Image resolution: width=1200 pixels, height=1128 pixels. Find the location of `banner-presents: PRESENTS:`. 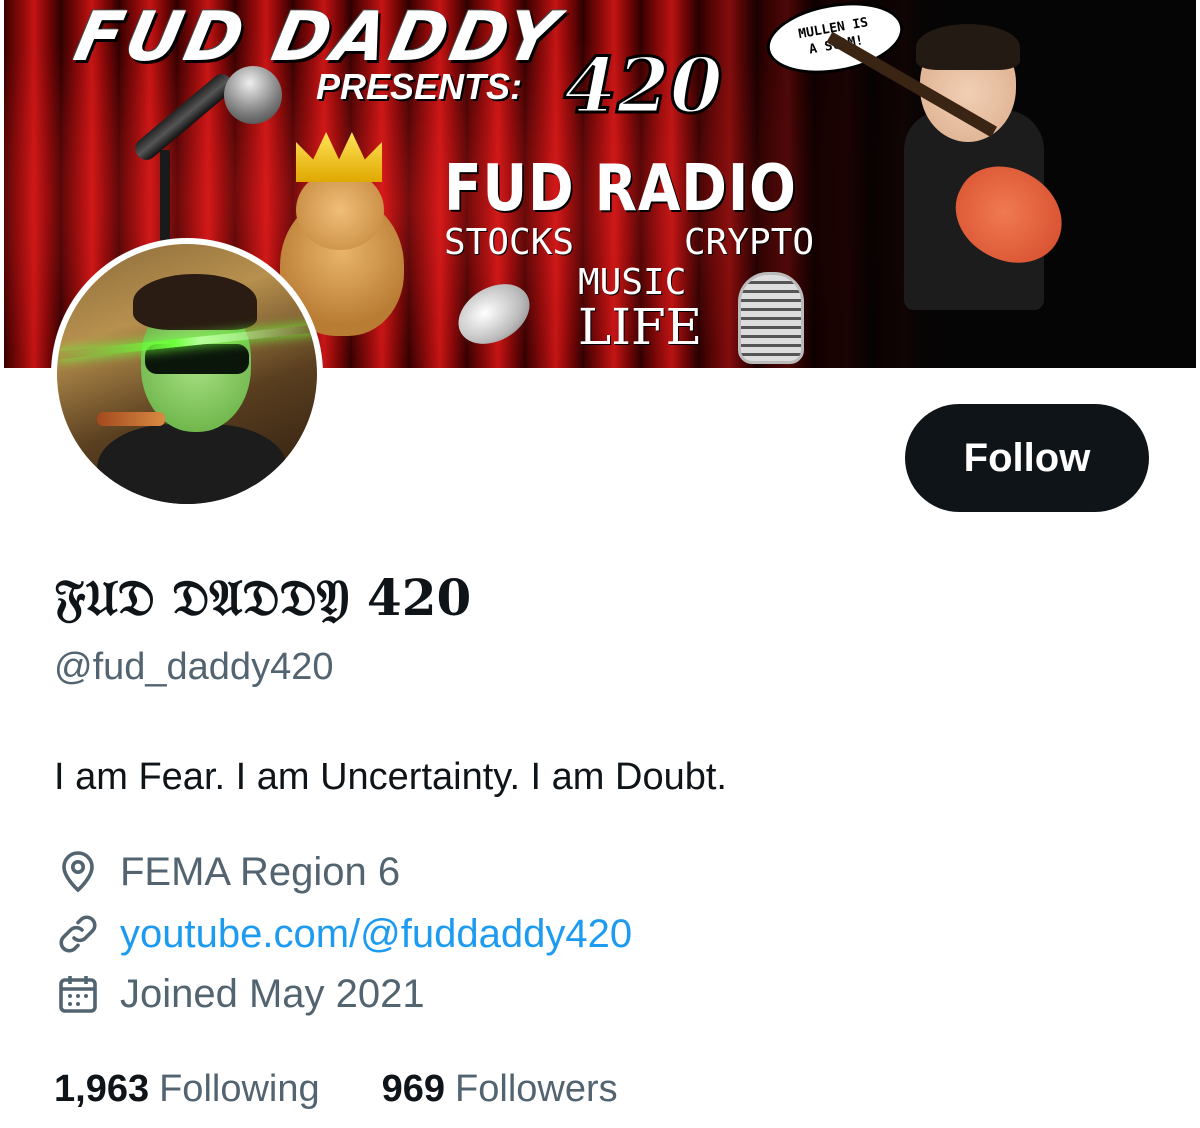

banner-presents: PRESENTS: is located at coordinates (419, 86).